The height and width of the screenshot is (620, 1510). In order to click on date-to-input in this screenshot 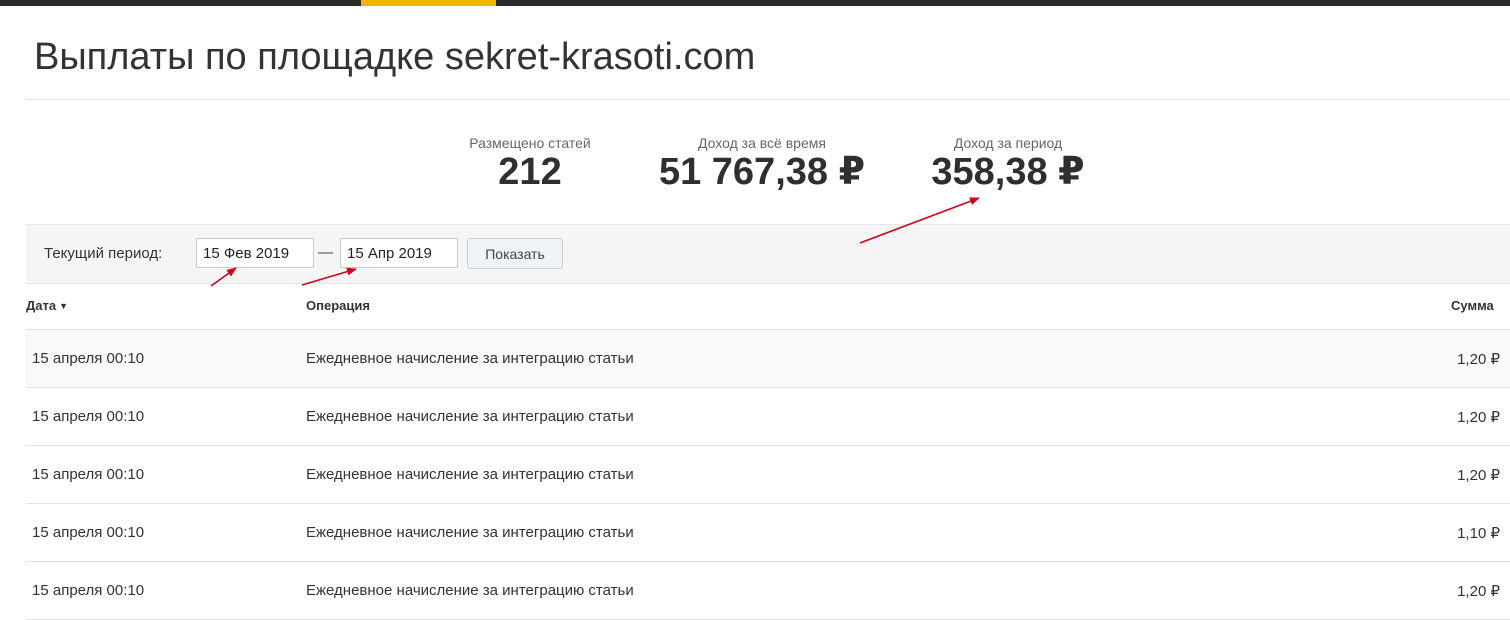, I will do `click(399, 253)`.